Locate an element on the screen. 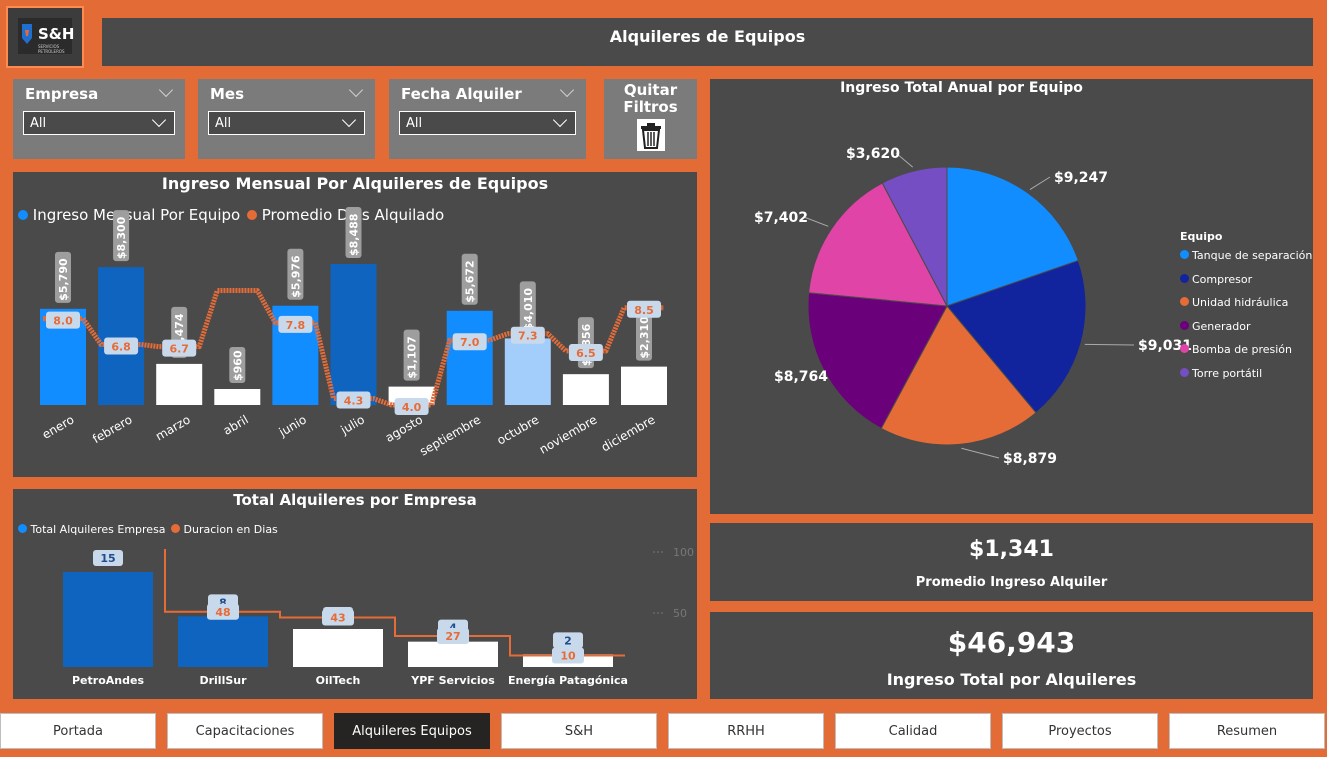  filter-mes-dropdown: All is located at coordinates (286, 123).